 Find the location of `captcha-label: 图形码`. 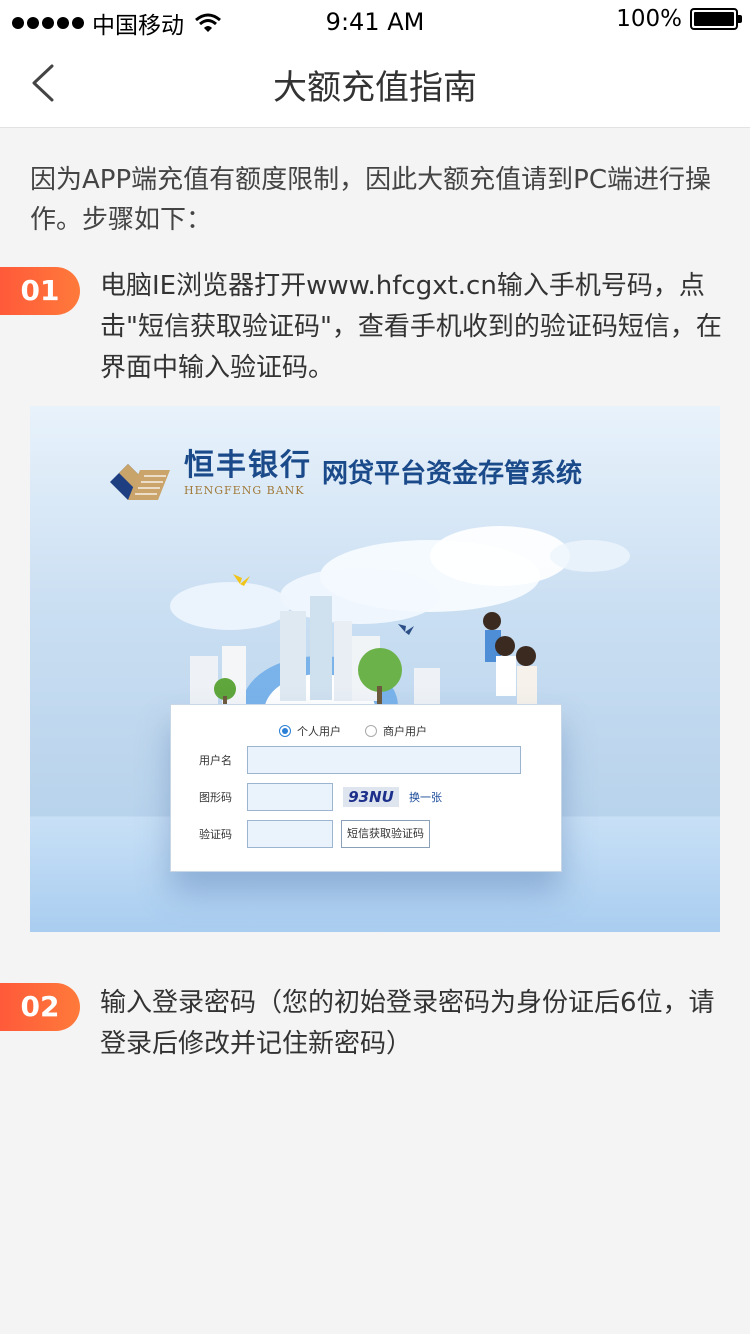

captcha-label: 图形码 is located at coordinates (215, 797).